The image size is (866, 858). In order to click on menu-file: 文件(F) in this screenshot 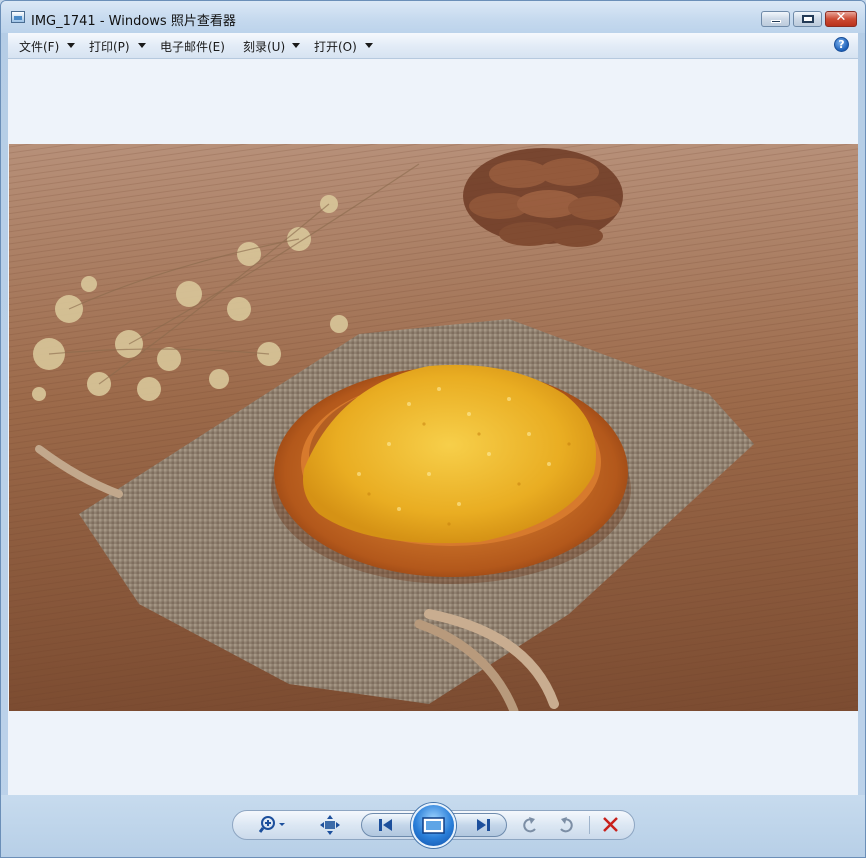, I will do `click(39, 46)`.